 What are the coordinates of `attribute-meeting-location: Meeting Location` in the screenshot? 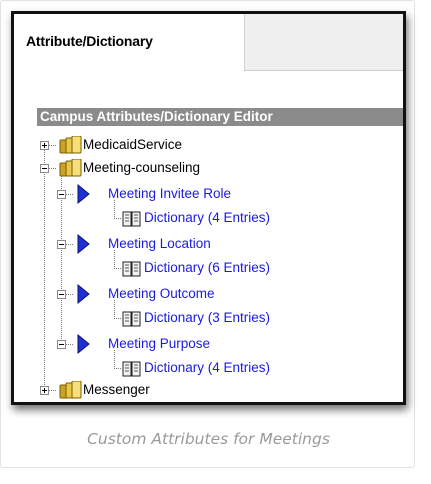 It's located at (159, 243).